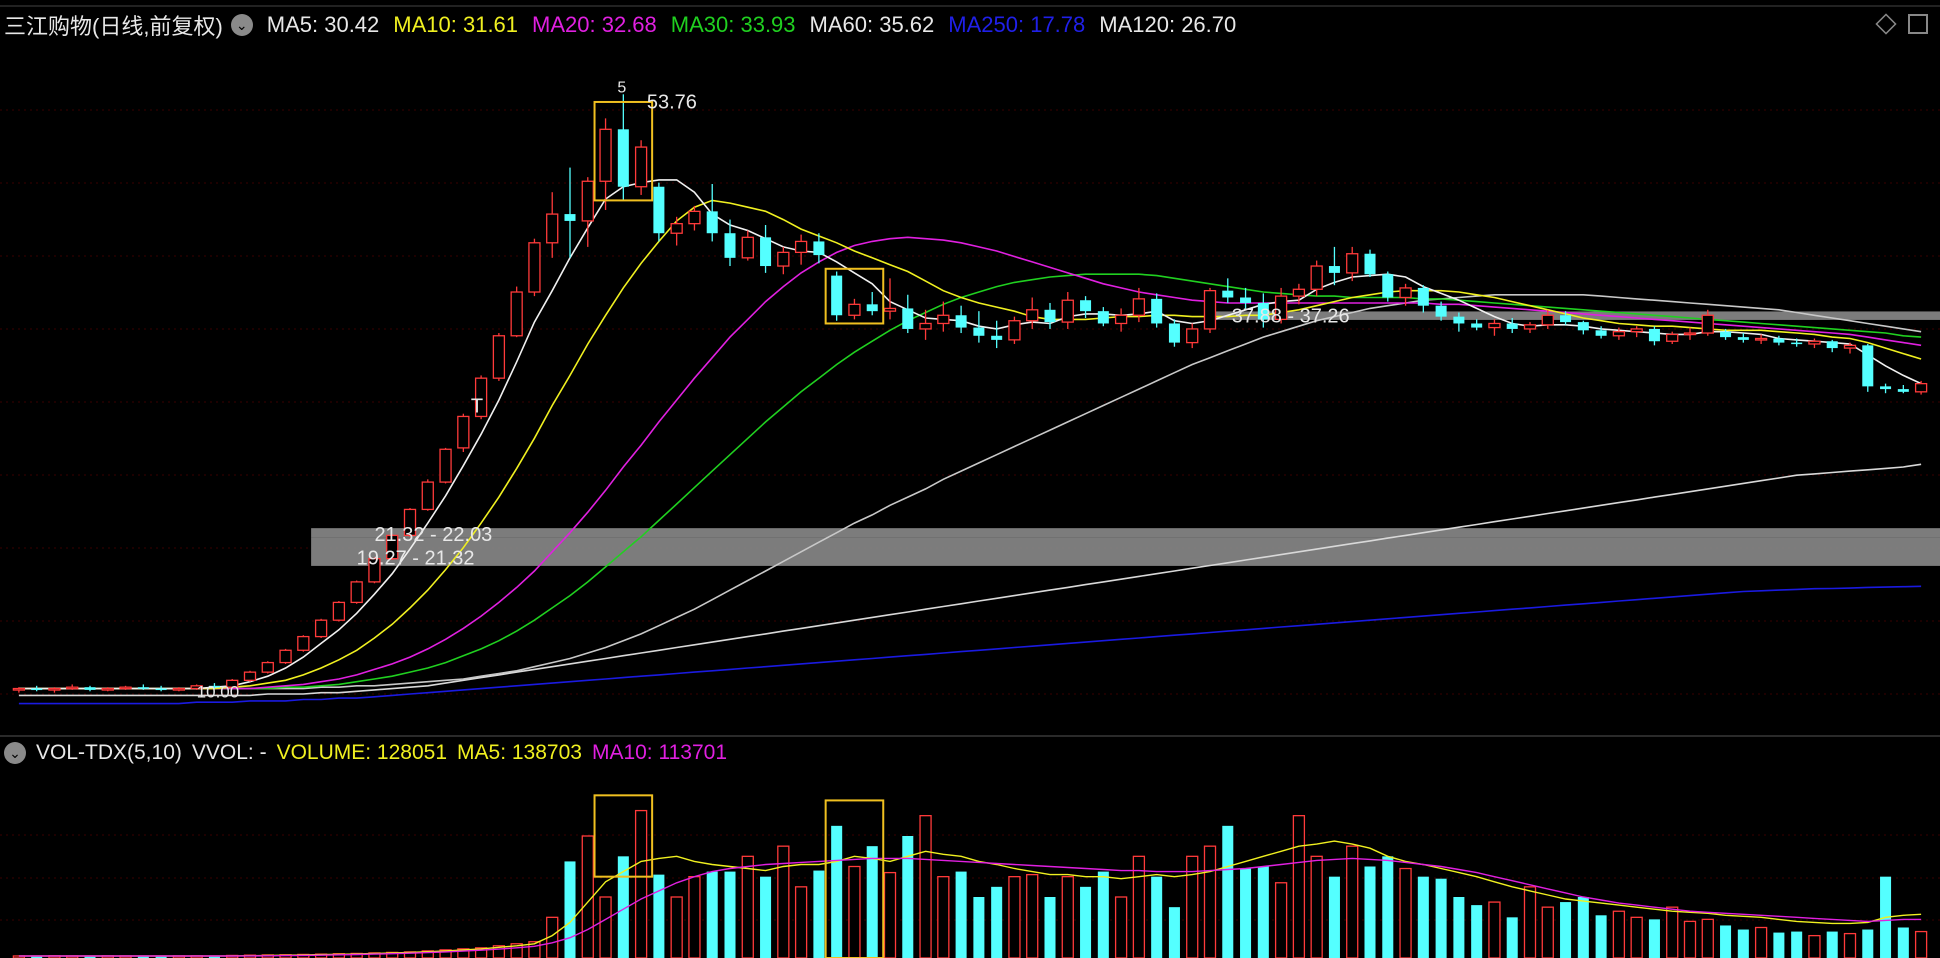 The image size is (1940, 958). I want to click on resistance-zone-label: 37.88 - 37.26, so click(1291, 316).